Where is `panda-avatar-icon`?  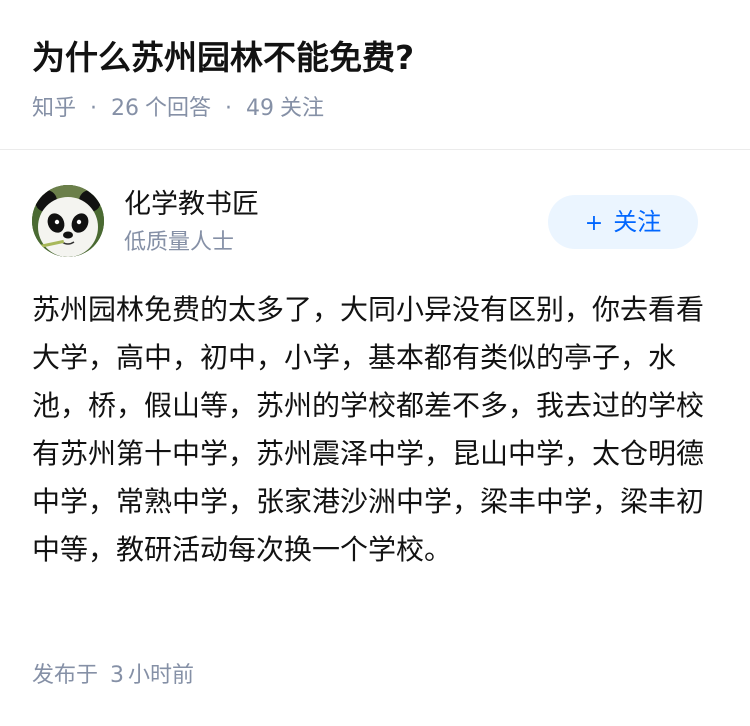
panda-avatar-icon is located at coordinates (68, 221).